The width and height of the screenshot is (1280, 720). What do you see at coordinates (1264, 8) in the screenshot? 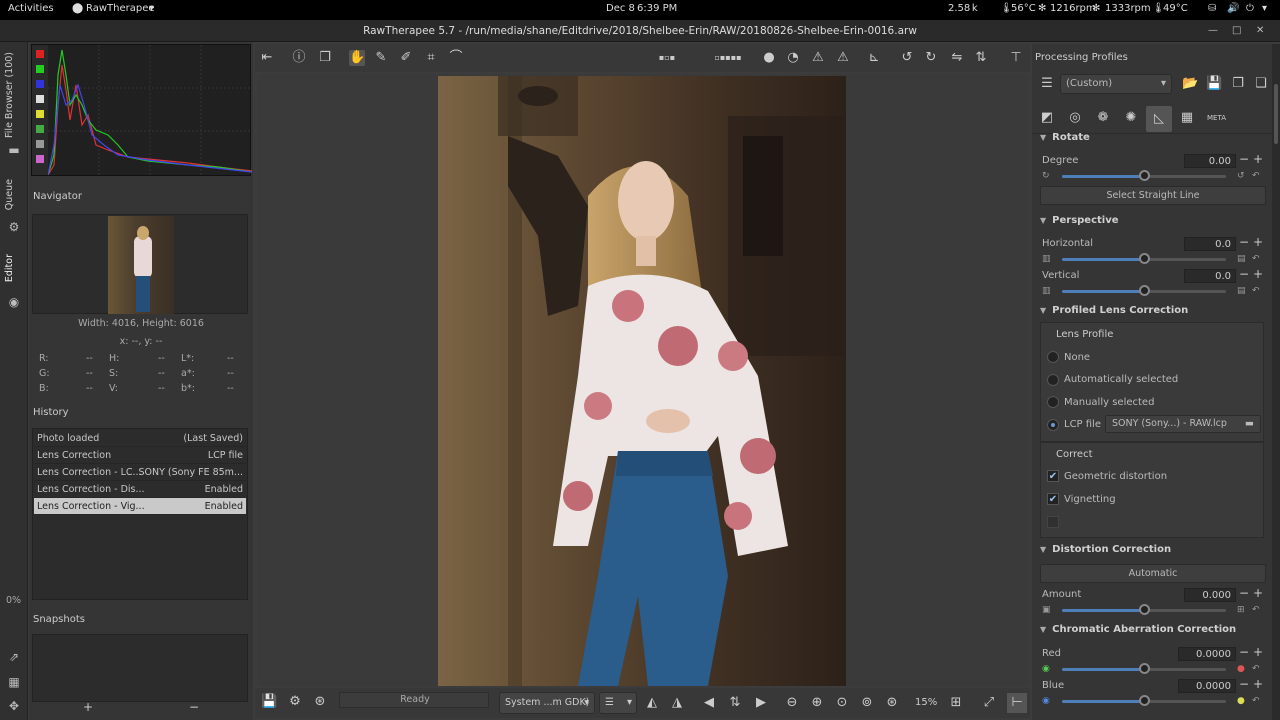
I see `chevron-down-icon: ▾` at bounding box center [1264, 8].